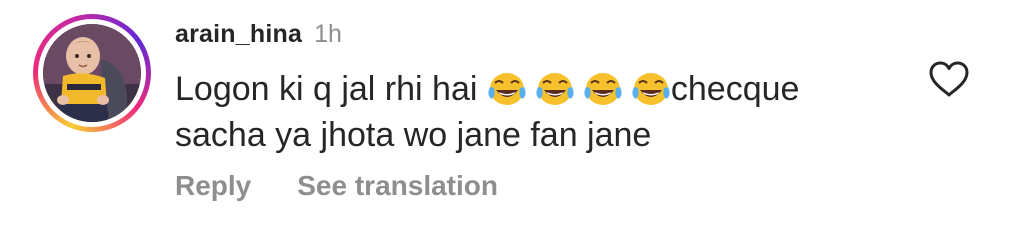 This screenshot has height=244, width=1024. Describe the element at coordinates (331, 89) in the screenshot. I see `comment-text-part1: Logon ki q jal rhi hai` at that location.